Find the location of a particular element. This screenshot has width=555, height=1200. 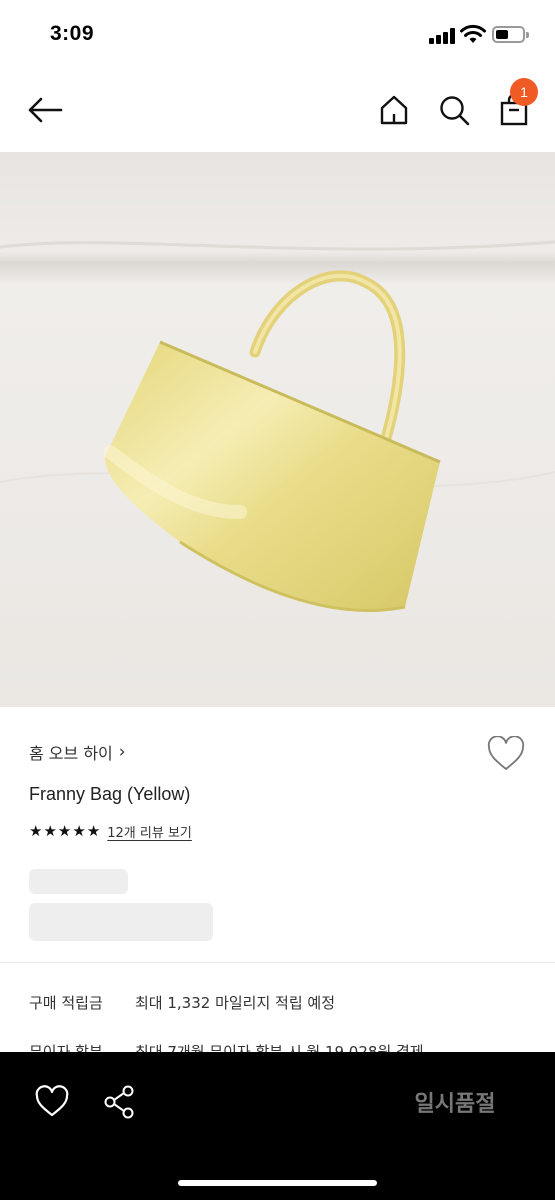

review-link: 12개 리뷰 보기 is located at coordinates (149, 831).